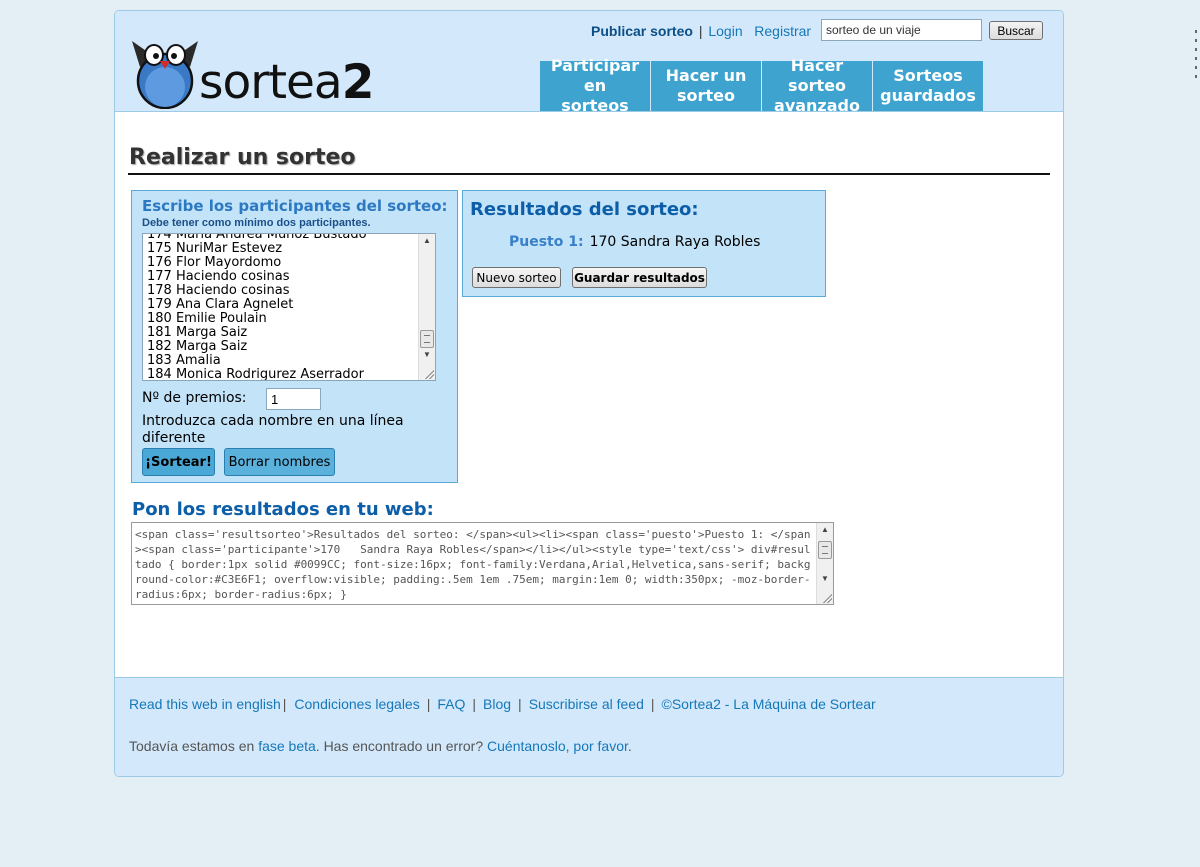 Image resolution: width=1200 pixels, height=867 pixels. What do you see at coordinates (642, 31) in the screenshot?
I see `publish-draw-link: Publicar sorteo` at bounding box center [642, 31].